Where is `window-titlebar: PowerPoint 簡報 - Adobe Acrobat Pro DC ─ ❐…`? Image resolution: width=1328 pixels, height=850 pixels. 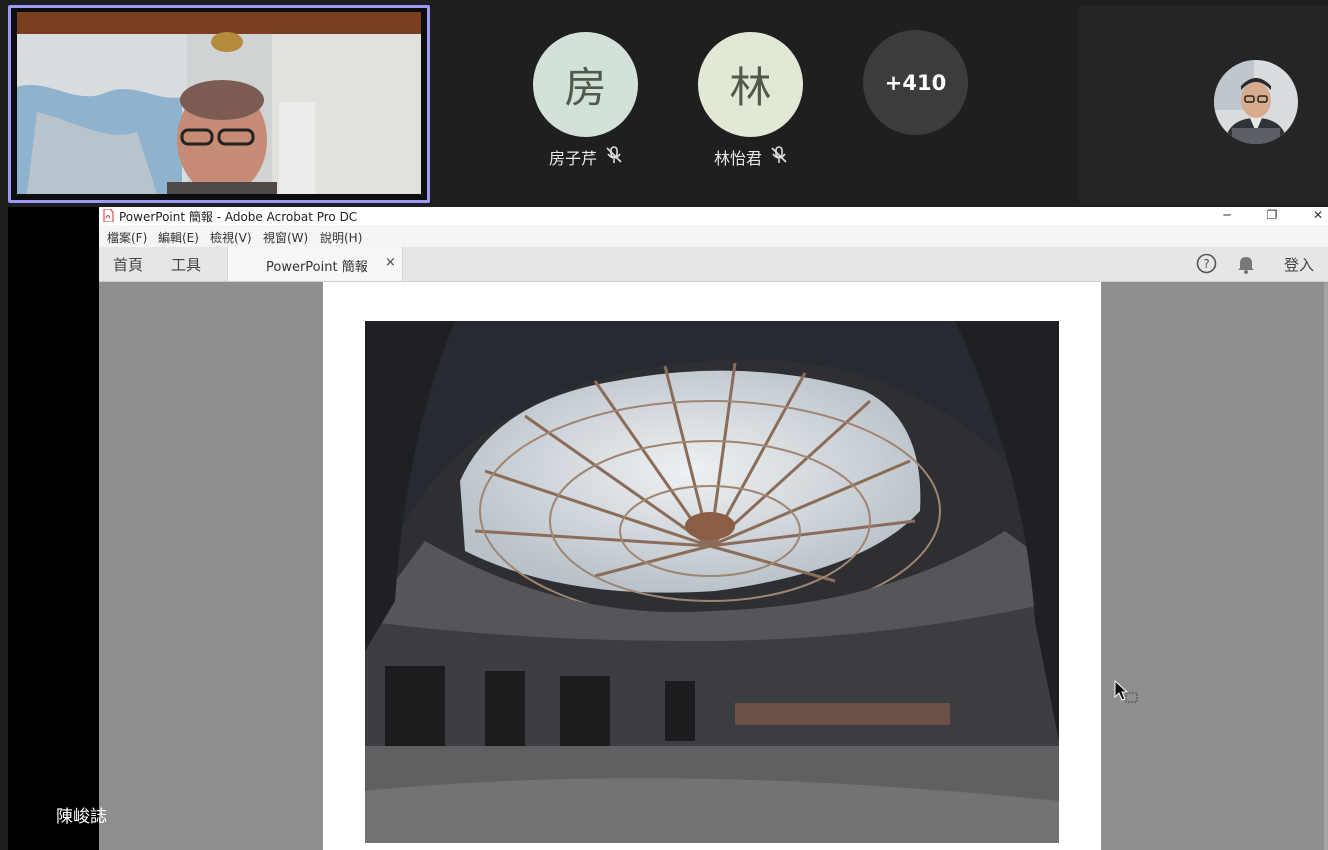
window-titlebar: PowerPoint 簡報 - Adobe Acrobat Pro DC ─ ❐… is located at coordinates (713, 216).